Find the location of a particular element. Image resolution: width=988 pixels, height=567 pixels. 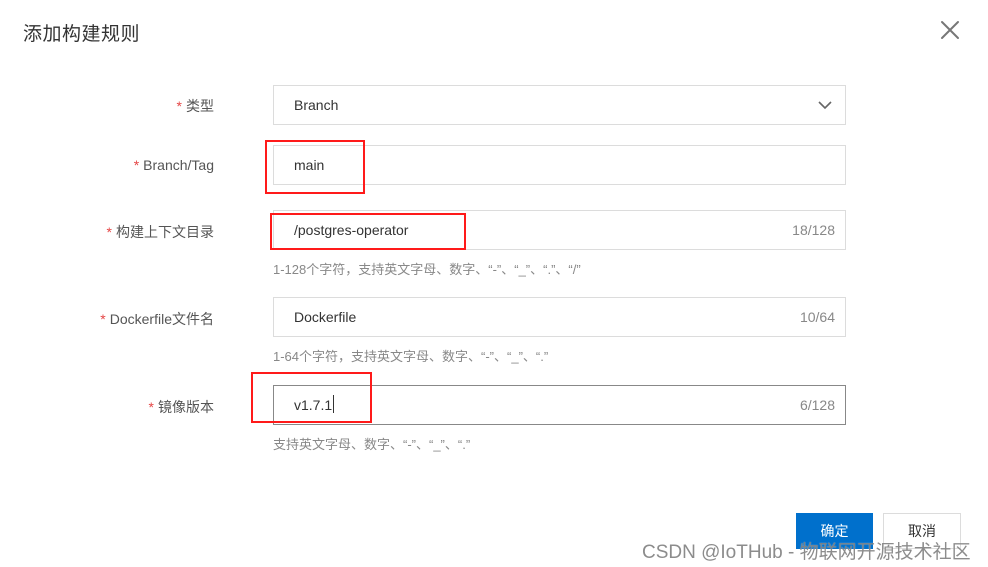

text-caret is located at coordinates (334, 404).